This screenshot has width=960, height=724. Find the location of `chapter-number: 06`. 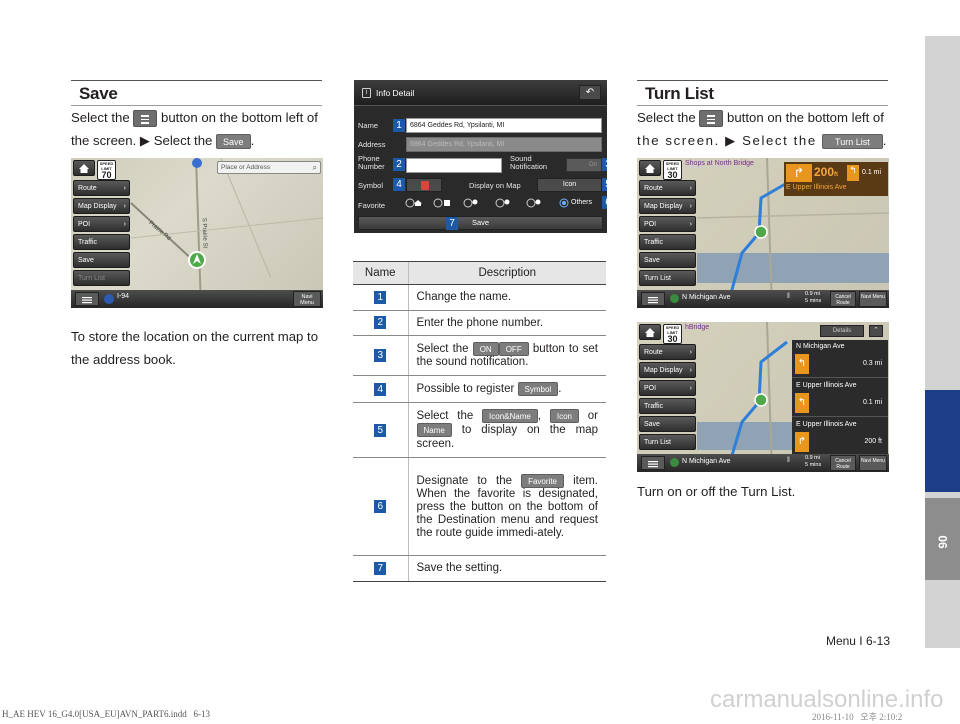

chapter-number: 06 is located at coordinates (942, 542).